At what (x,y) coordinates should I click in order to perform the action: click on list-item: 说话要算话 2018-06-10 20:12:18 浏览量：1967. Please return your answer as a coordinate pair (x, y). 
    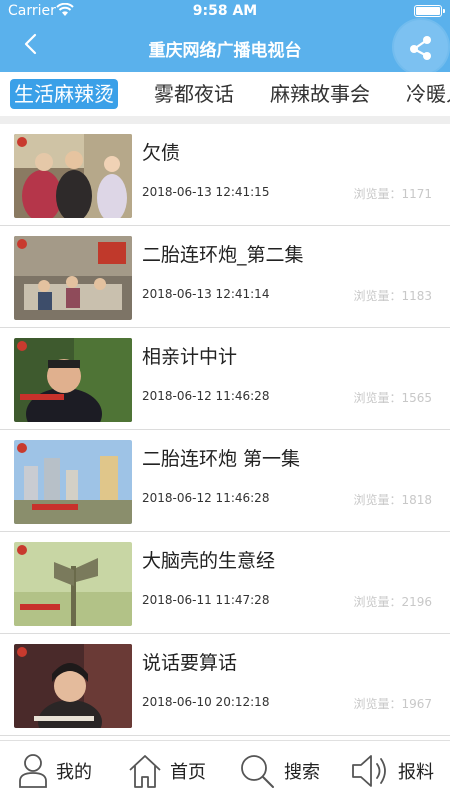
    Looking at the image, I should click on (225, 685).